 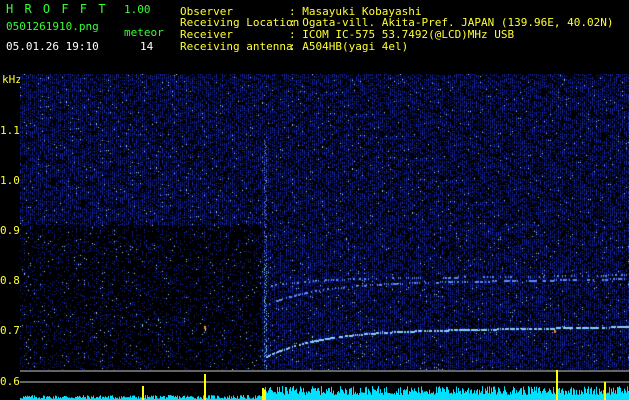 What do you see at coordinates (147, 46) in the screenshot?
I see `meteor-count: 14` at bounding box center [147, 46].